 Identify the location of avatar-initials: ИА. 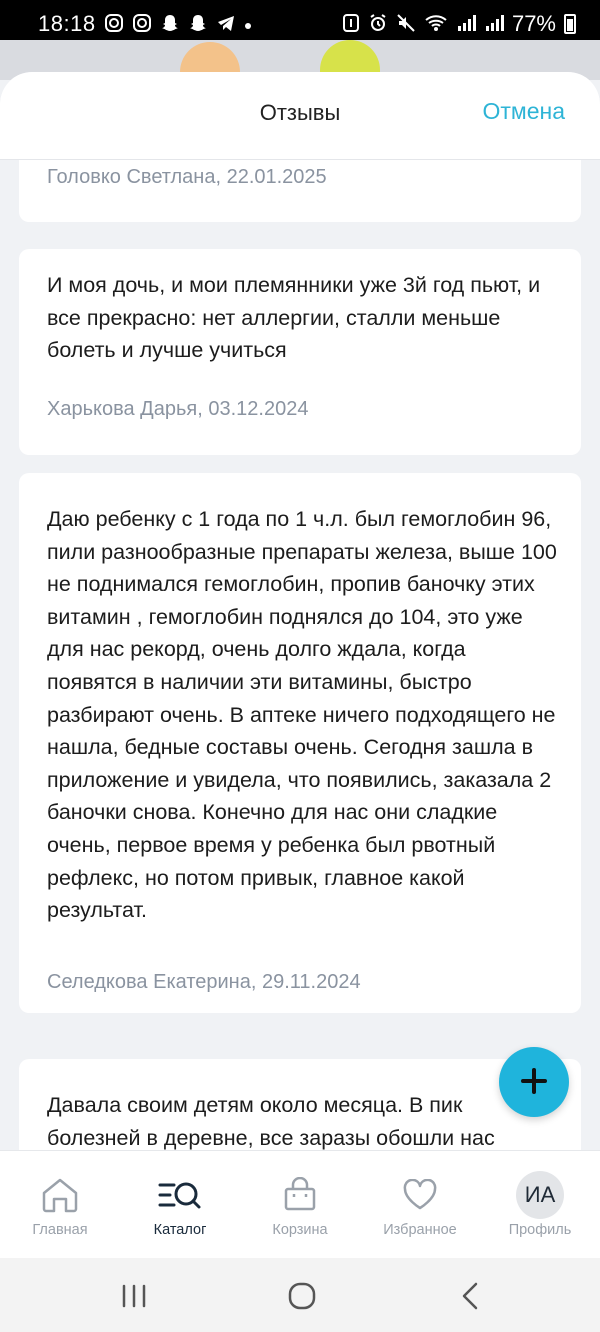
(540, 1195).